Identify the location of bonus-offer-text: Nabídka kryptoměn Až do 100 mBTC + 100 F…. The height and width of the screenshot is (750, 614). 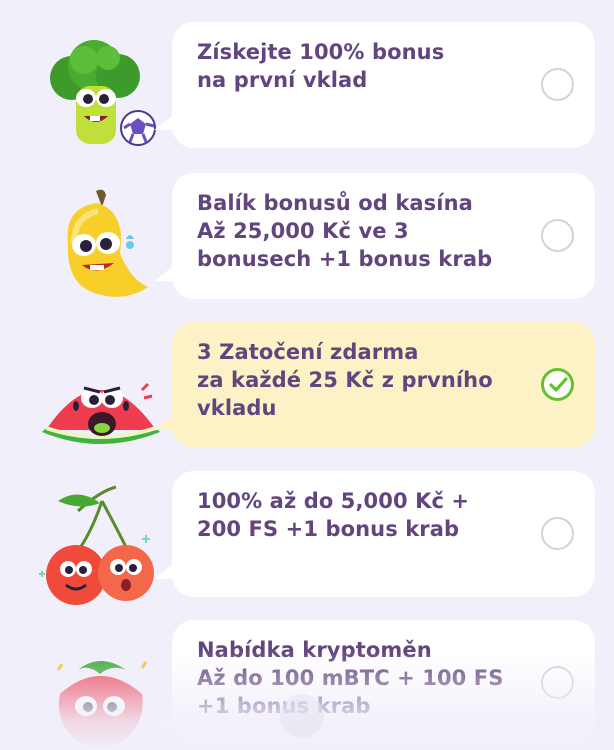
(350, 678).